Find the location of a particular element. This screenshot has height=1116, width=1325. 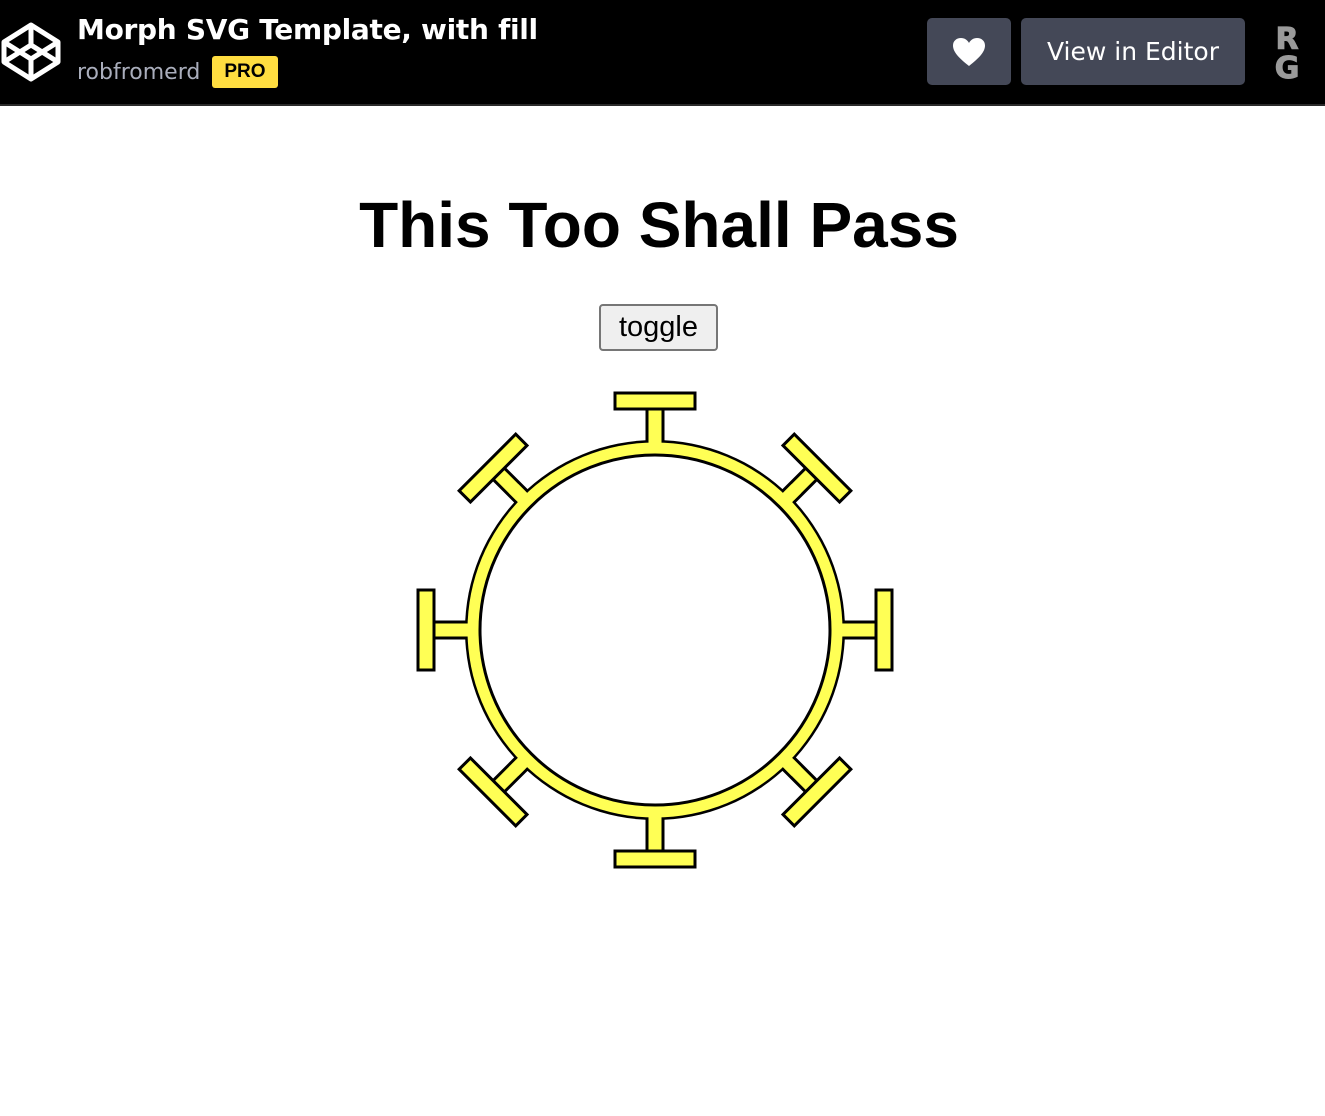

ring-inner-edge is located at coordinates (655, 630).